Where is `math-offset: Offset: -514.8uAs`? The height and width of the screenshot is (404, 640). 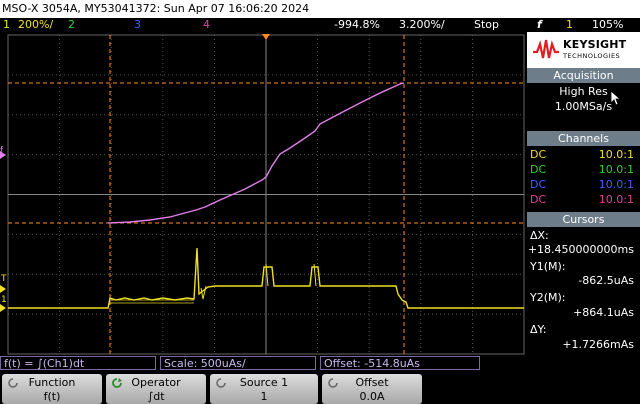
math-offset: Offset: -514.8uAs is located at coordinates (400, 363).